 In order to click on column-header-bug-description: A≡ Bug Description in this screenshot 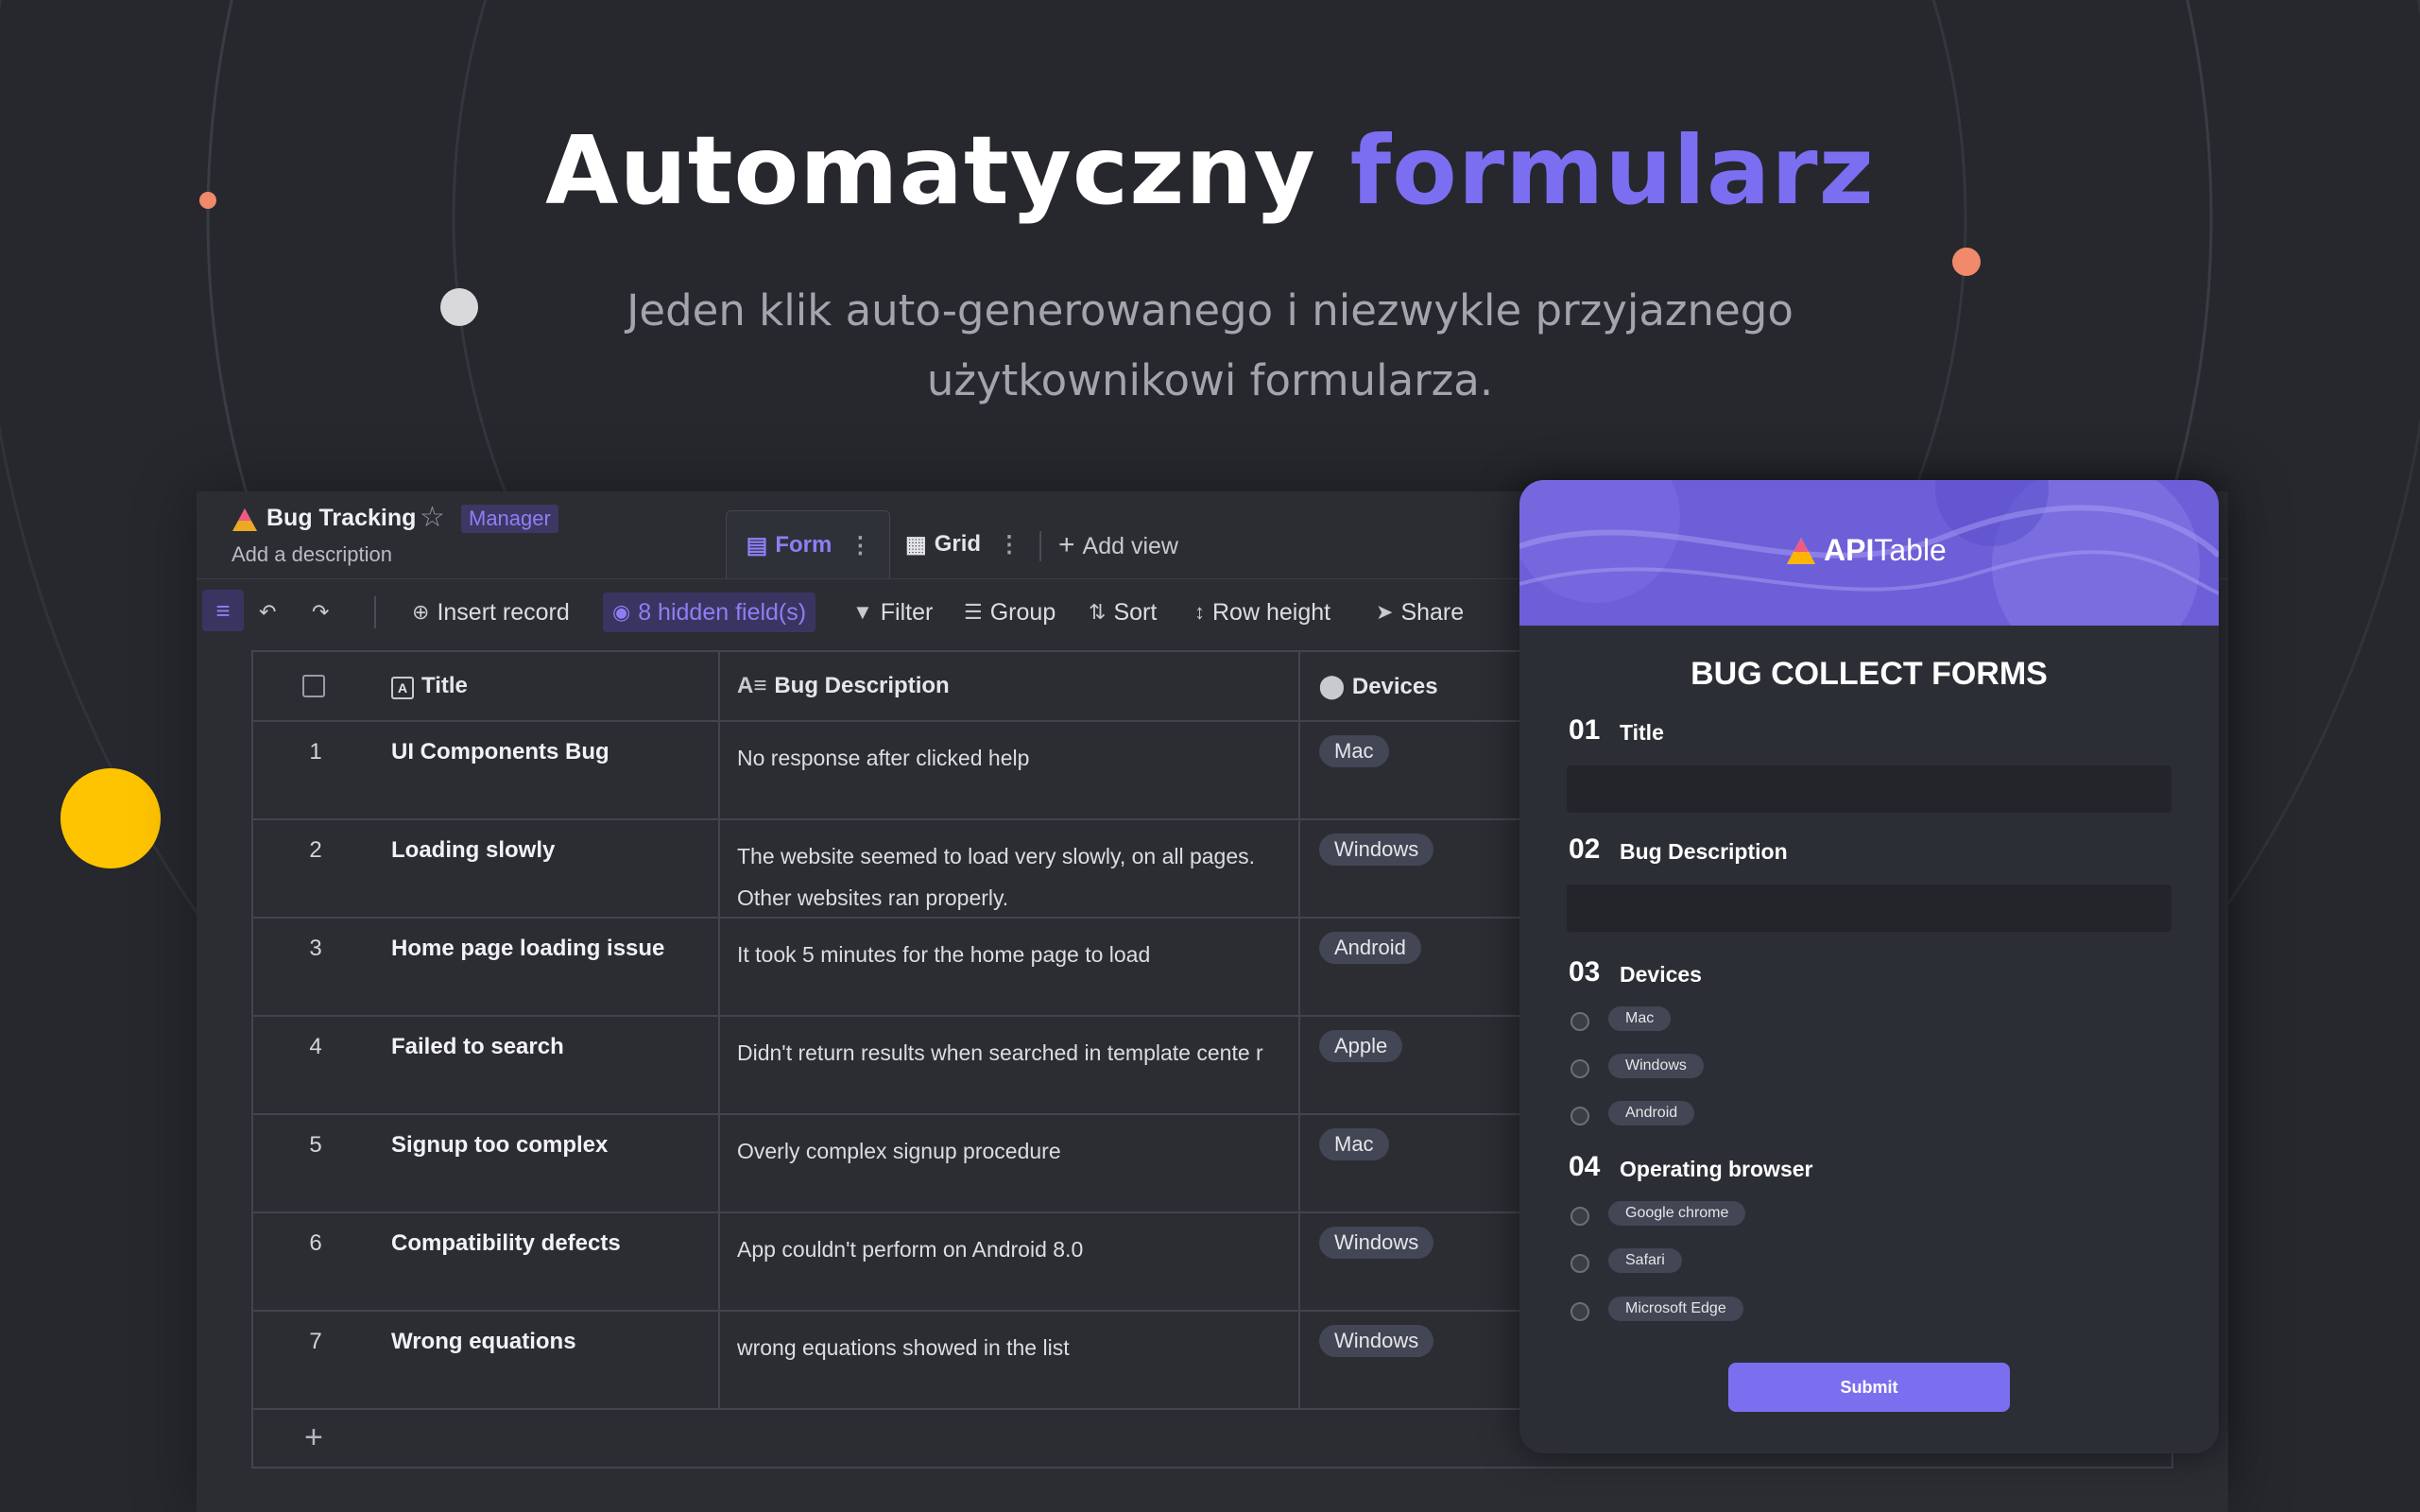, I will do `click(843, 686)`.